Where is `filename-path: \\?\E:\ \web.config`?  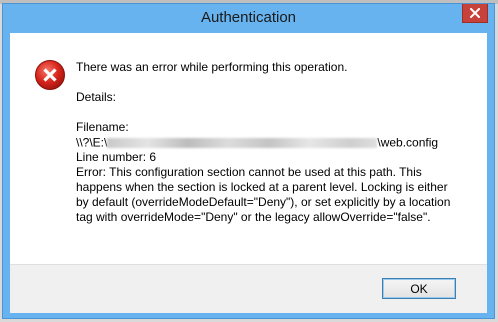
filename-path: \\?\E:\ \web.config is located at coordinates (276, 142).